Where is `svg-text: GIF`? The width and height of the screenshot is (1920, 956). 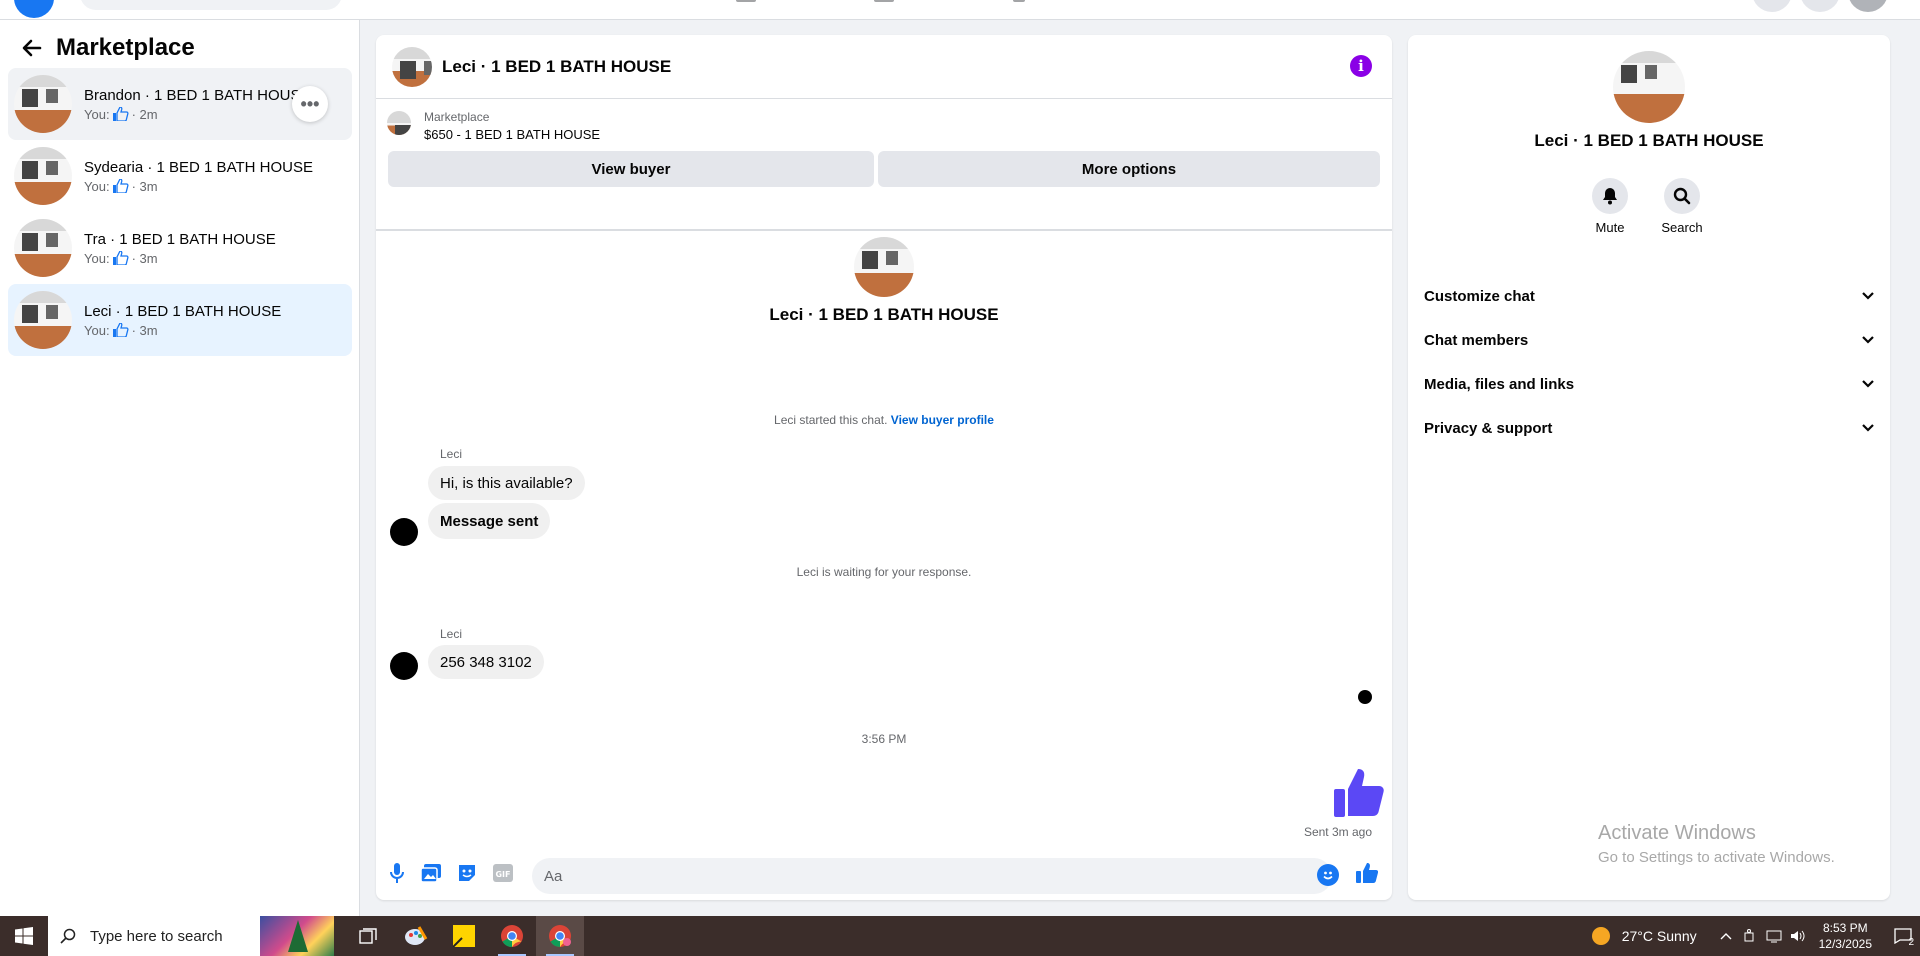
svg-text: GIF is located at coordinates (502, 874).